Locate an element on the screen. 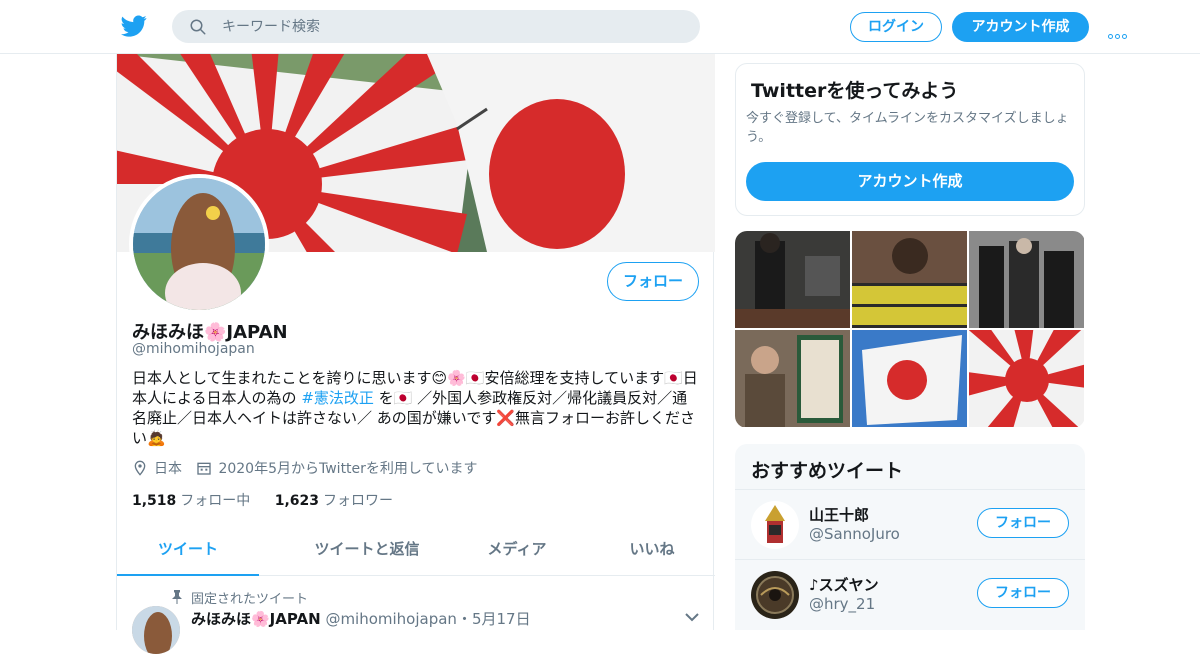  profile-tabs: ツイート ツイートと返信 メディア いいね is located at coordinates (416, 550).